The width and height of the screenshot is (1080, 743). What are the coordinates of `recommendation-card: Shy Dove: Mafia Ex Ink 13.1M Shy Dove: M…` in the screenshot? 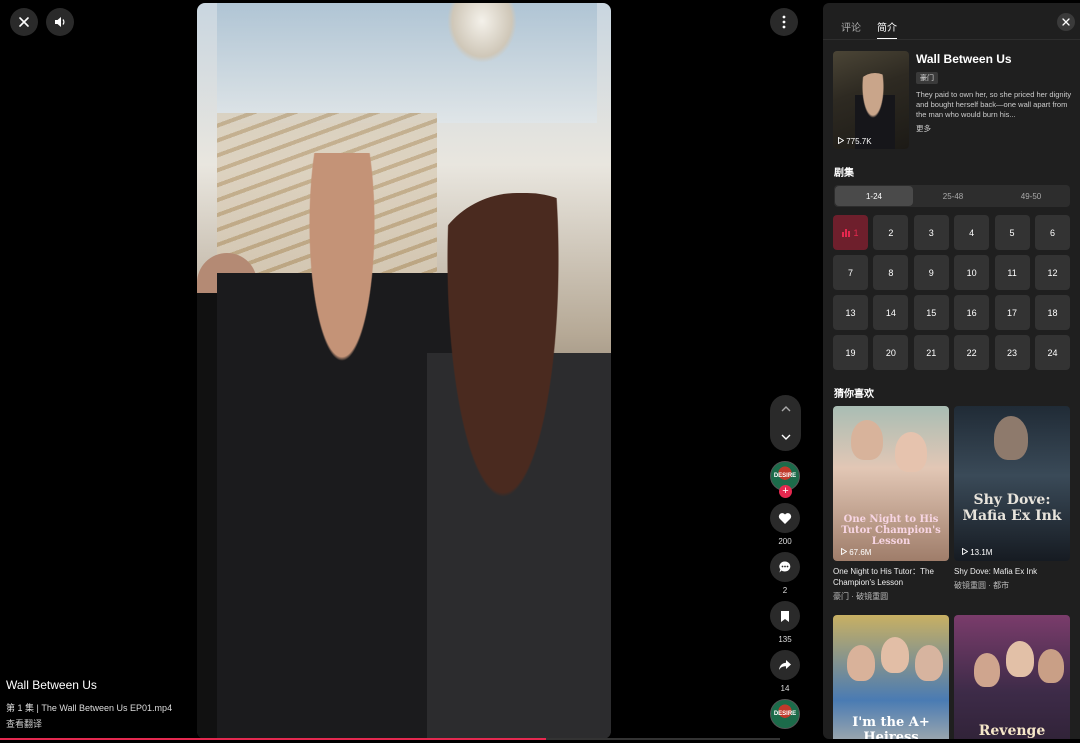 It's located at (1012, 498).